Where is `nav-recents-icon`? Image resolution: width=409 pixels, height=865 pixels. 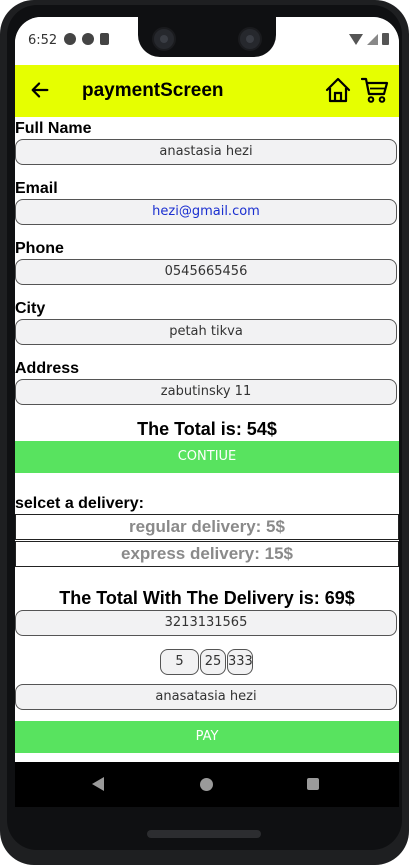
nav-recents-icon is located at coordinates (313, 784).